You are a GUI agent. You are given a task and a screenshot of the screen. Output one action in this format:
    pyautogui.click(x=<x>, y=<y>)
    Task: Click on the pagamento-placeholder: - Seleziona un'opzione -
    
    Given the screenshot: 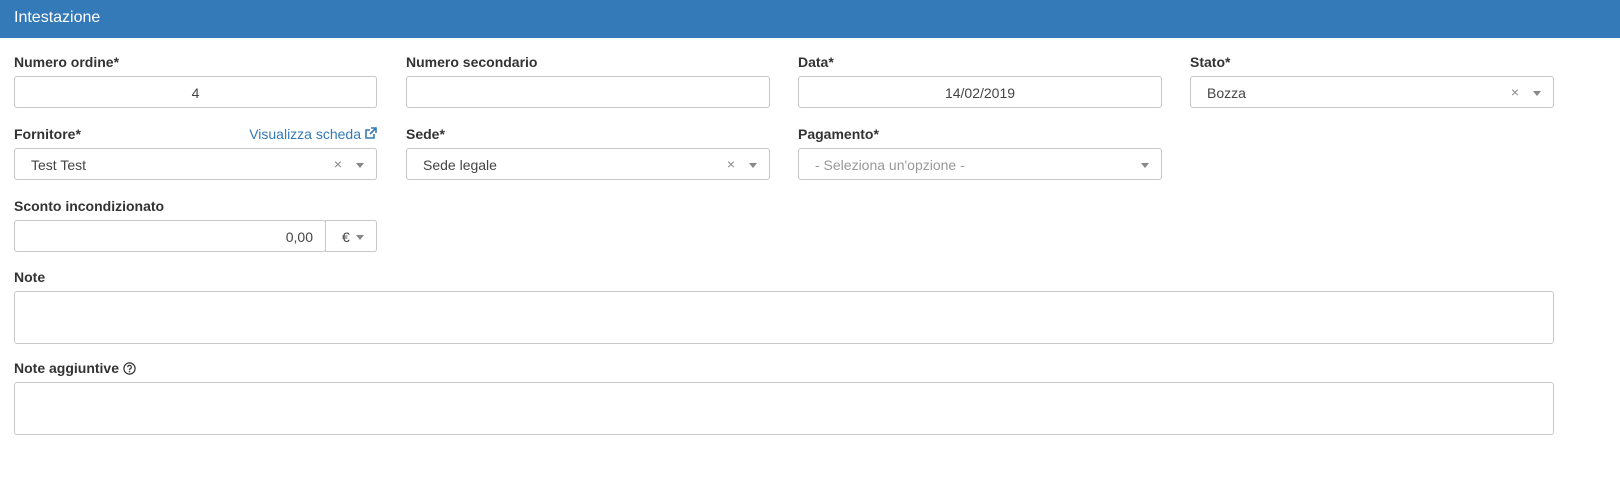 What is the action you would take?
    pyautogui.click(x=890, y=165)
    